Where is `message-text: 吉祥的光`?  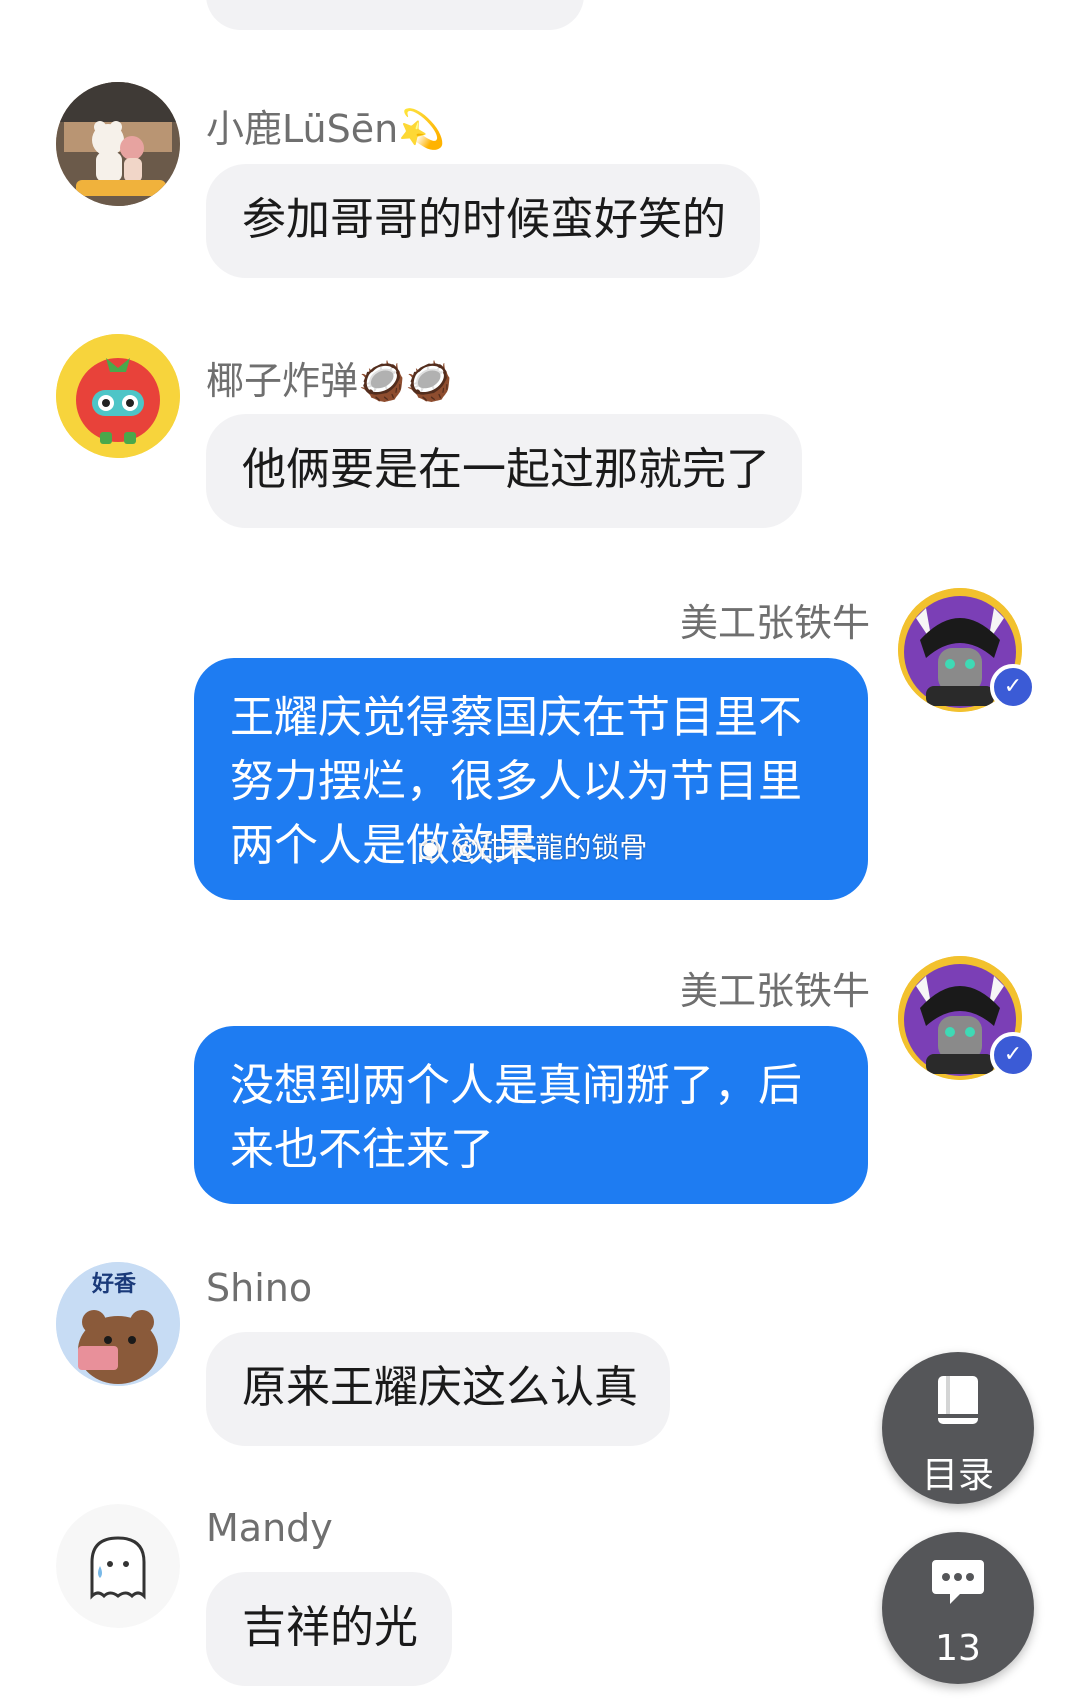 message-text: 吉祥的光 is located at coordinates (330, 1627).